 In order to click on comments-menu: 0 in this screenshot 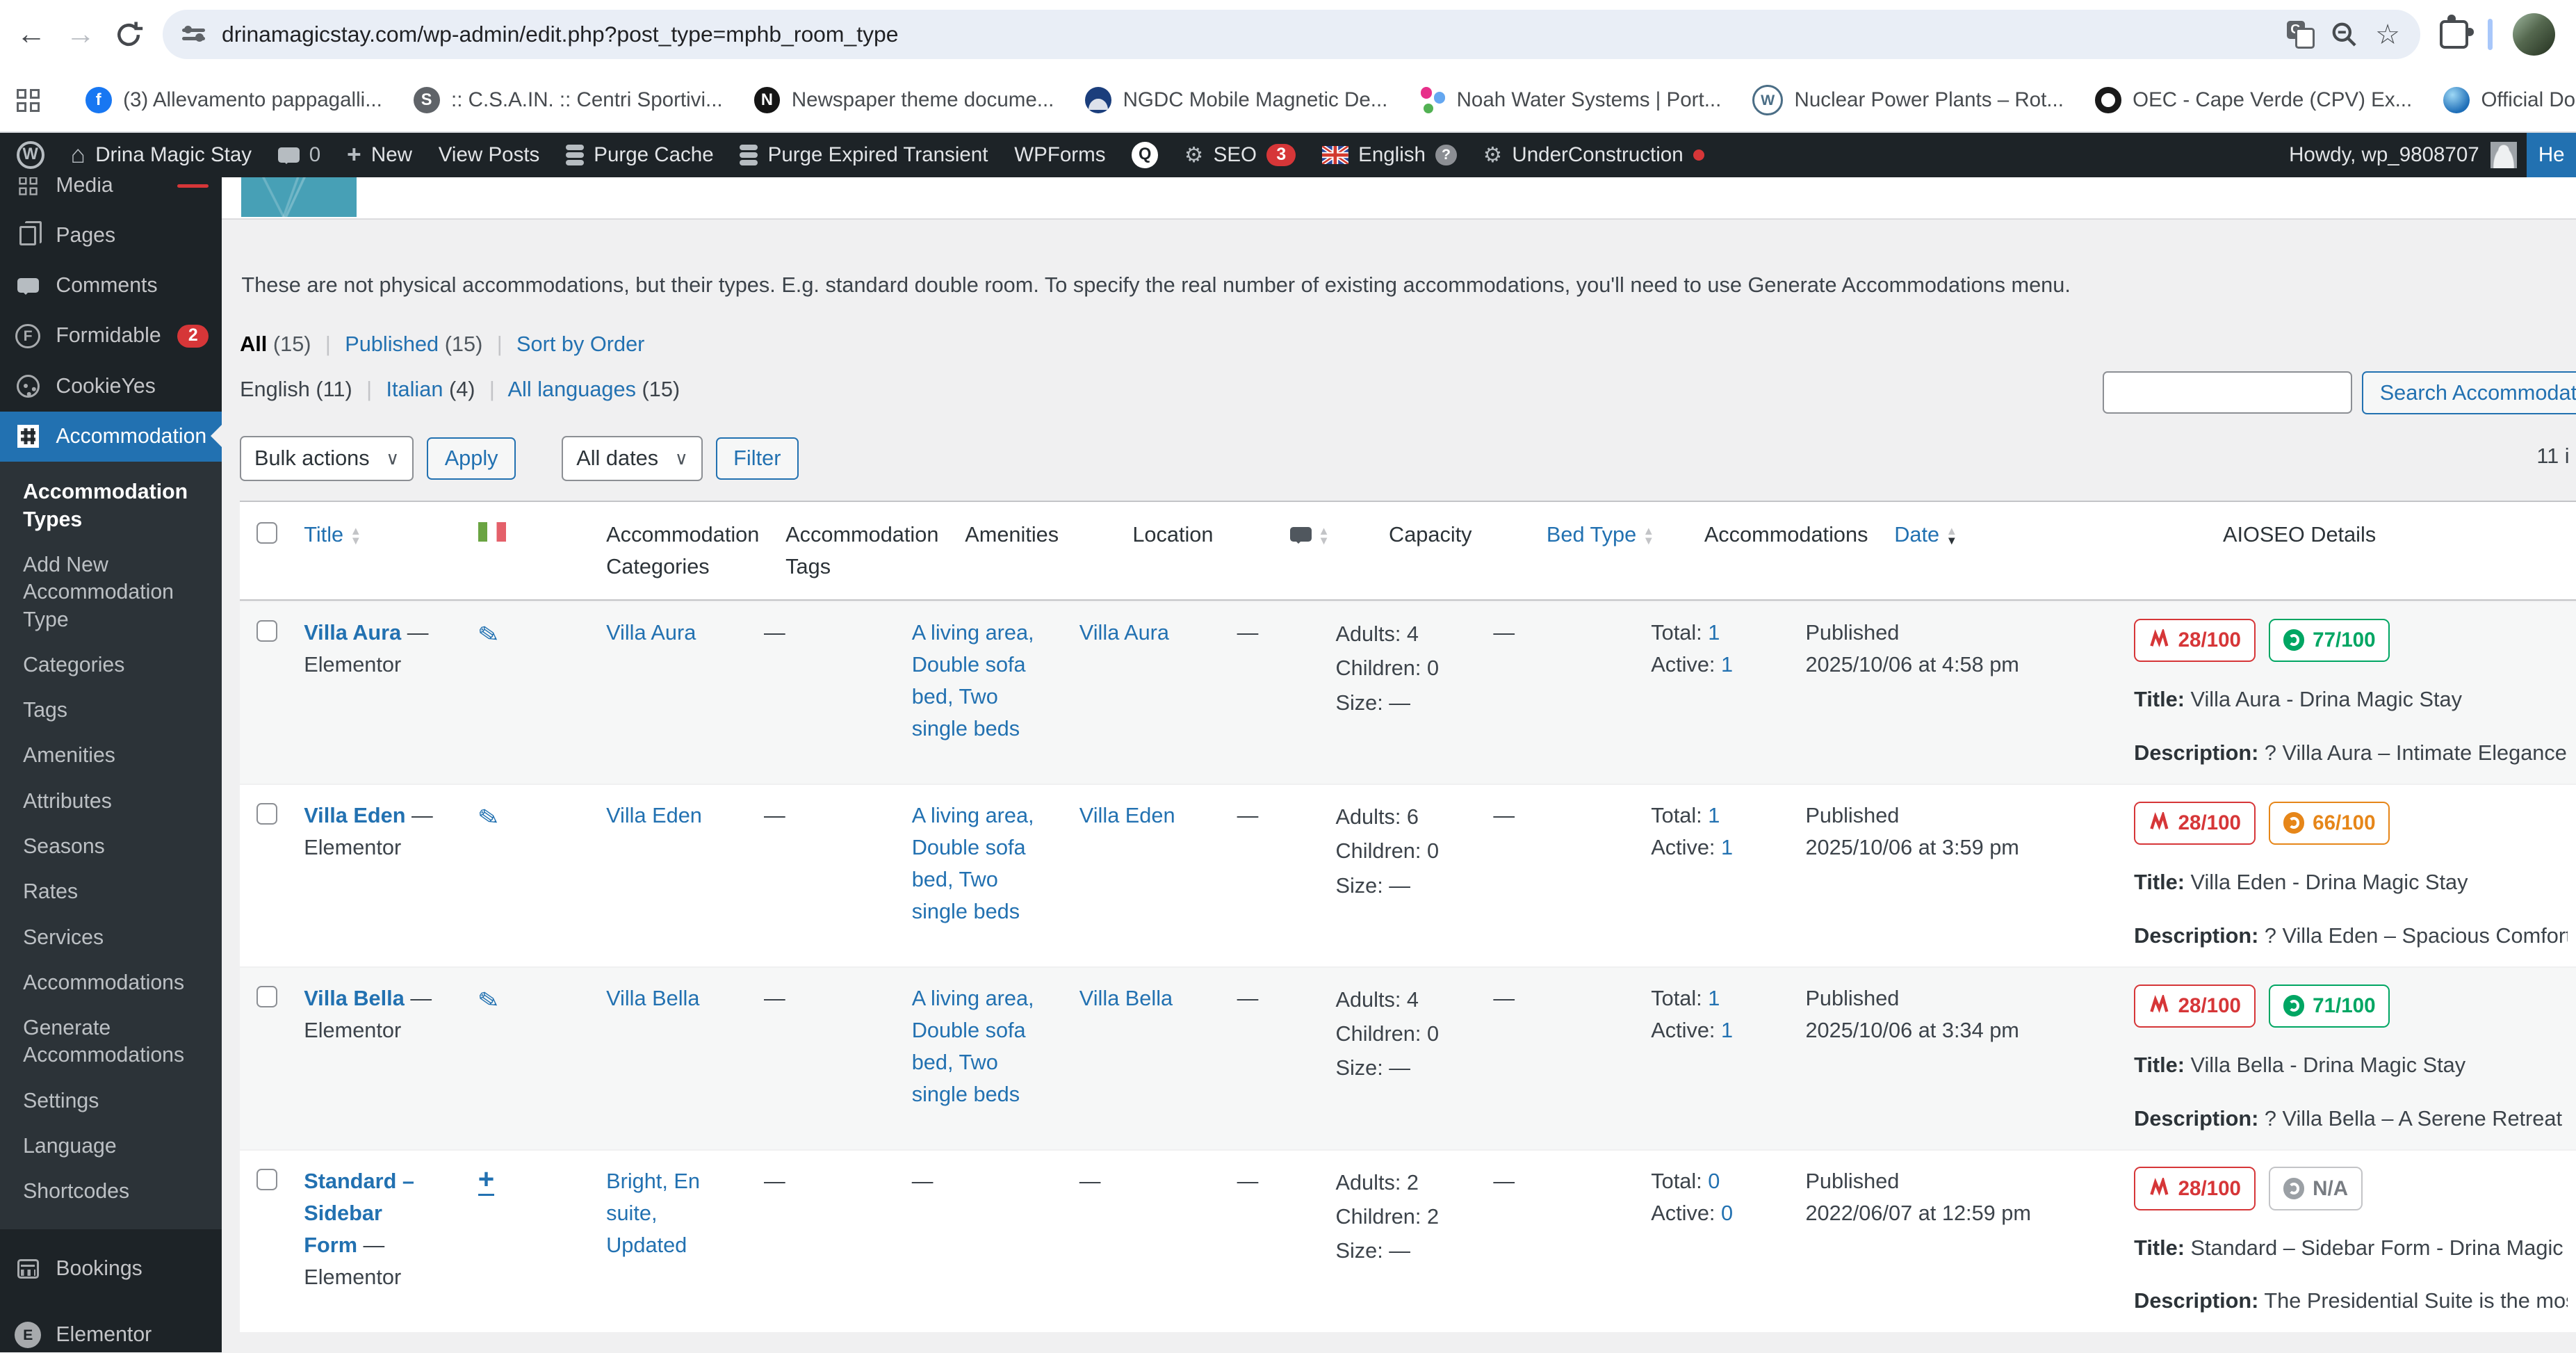, I will do `click(298, 155)`.